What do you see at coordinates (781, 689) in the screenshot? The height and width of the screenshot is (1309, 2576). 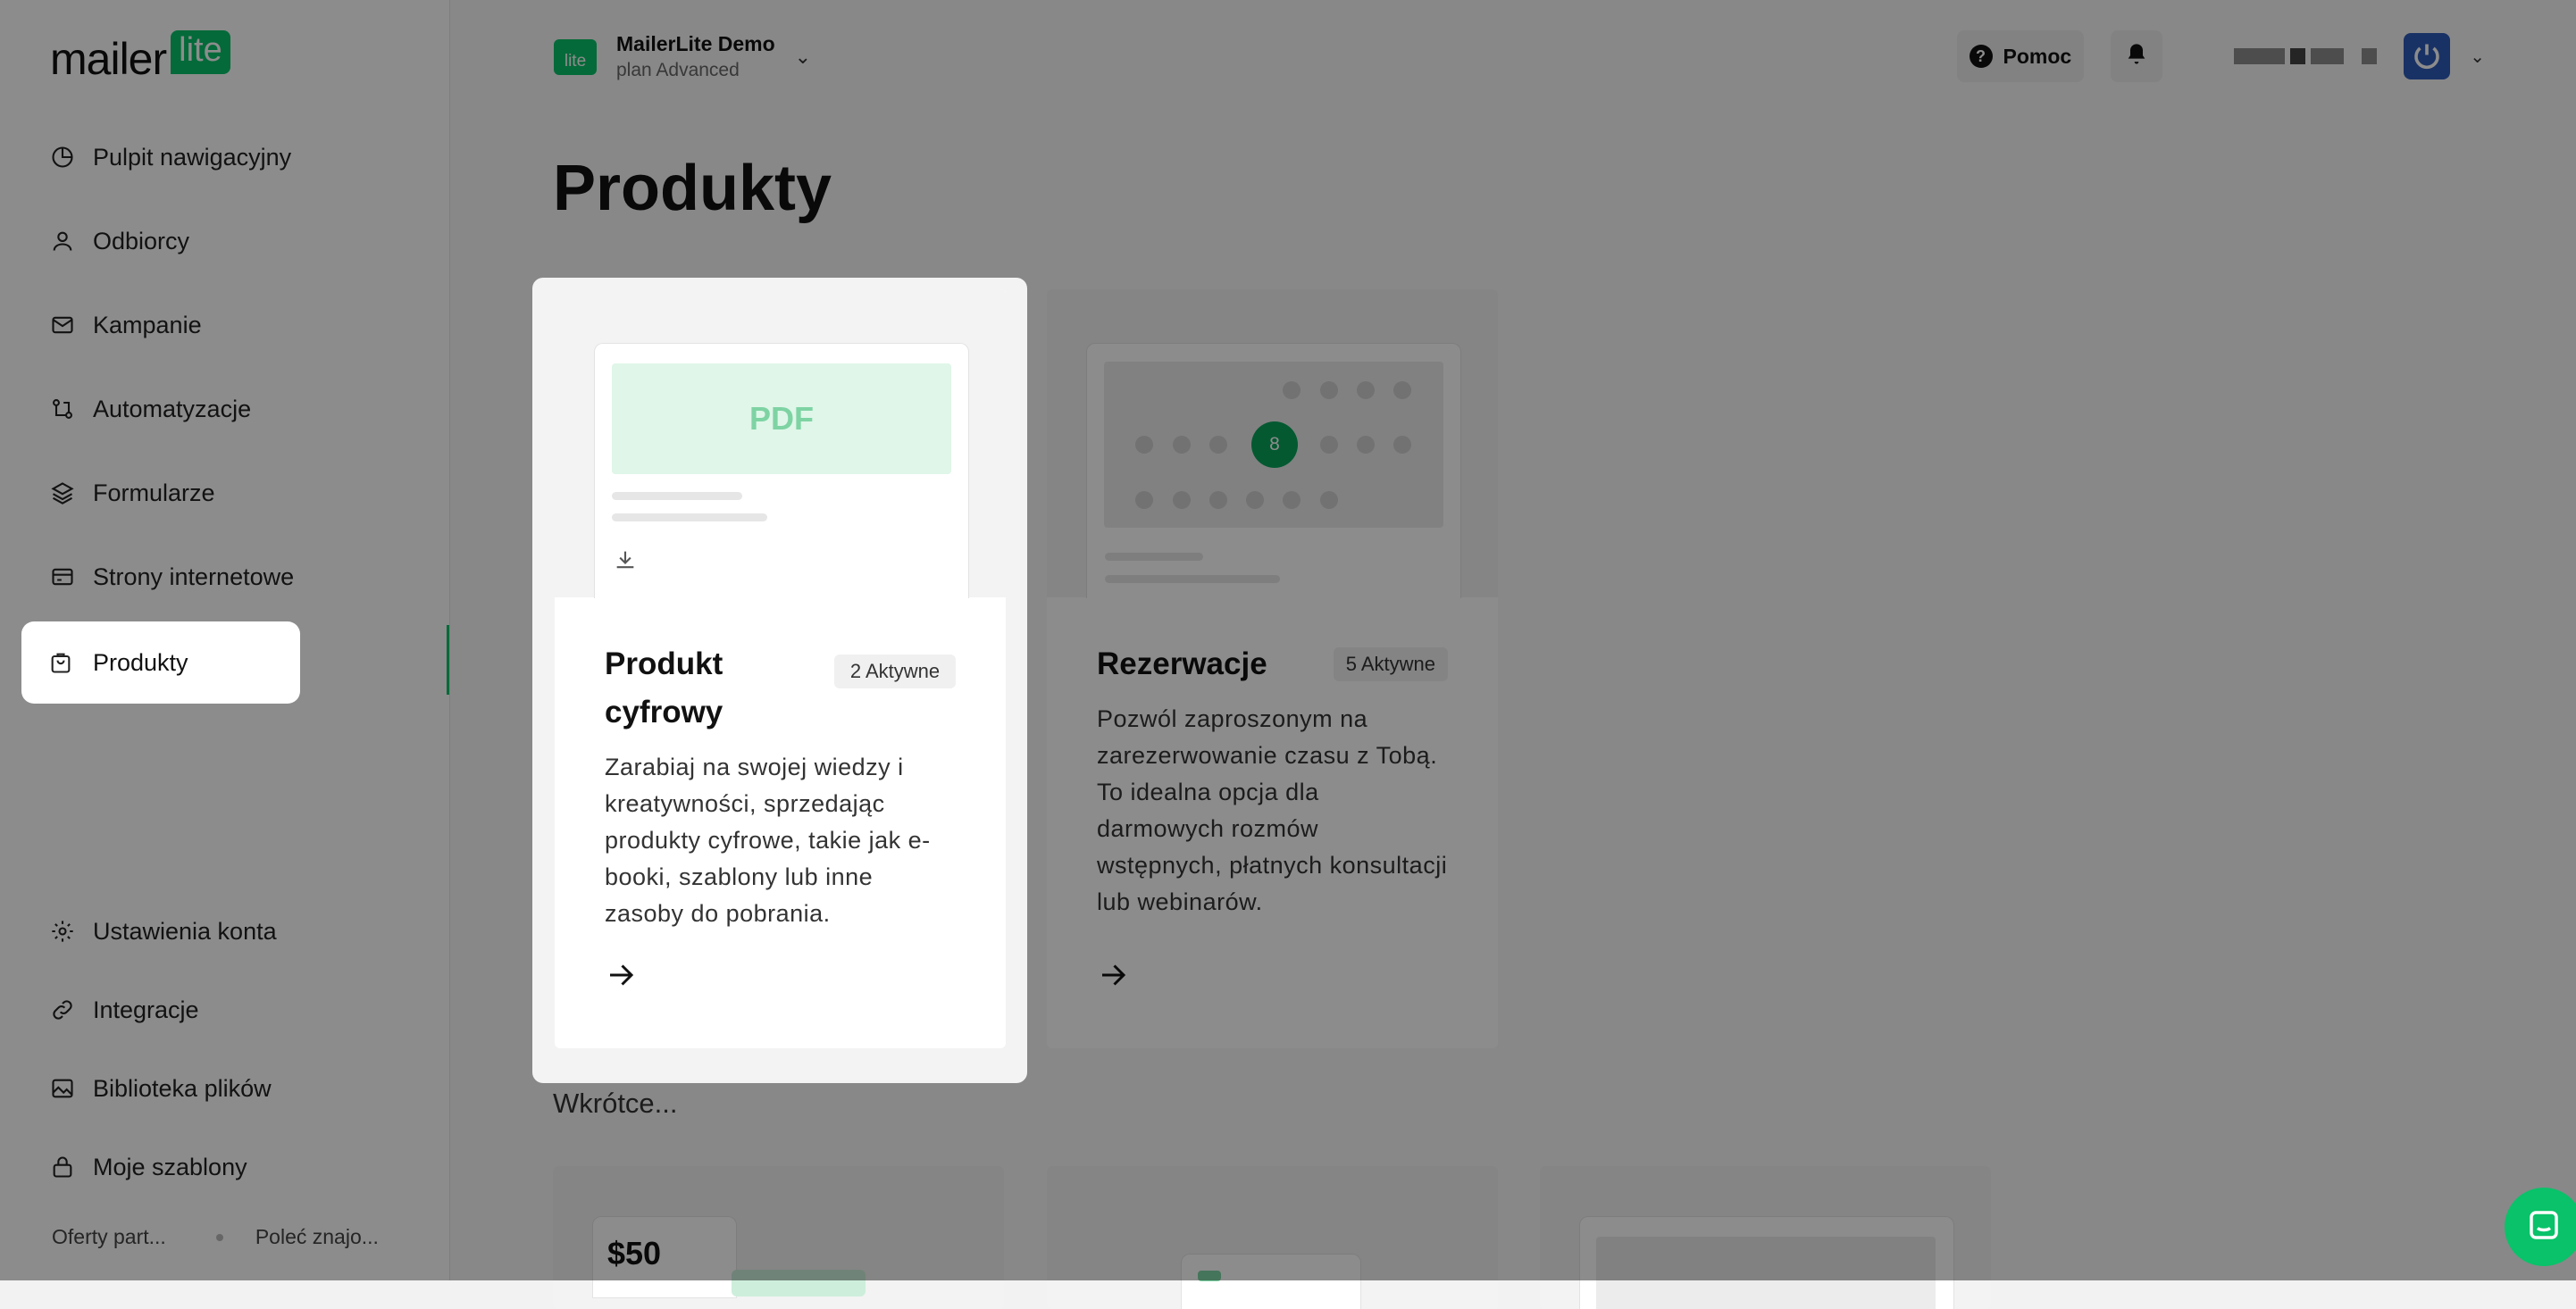 I see `card-header: Produkt cyfrowy 2 Aktywne` at bounding box center [781, 689].